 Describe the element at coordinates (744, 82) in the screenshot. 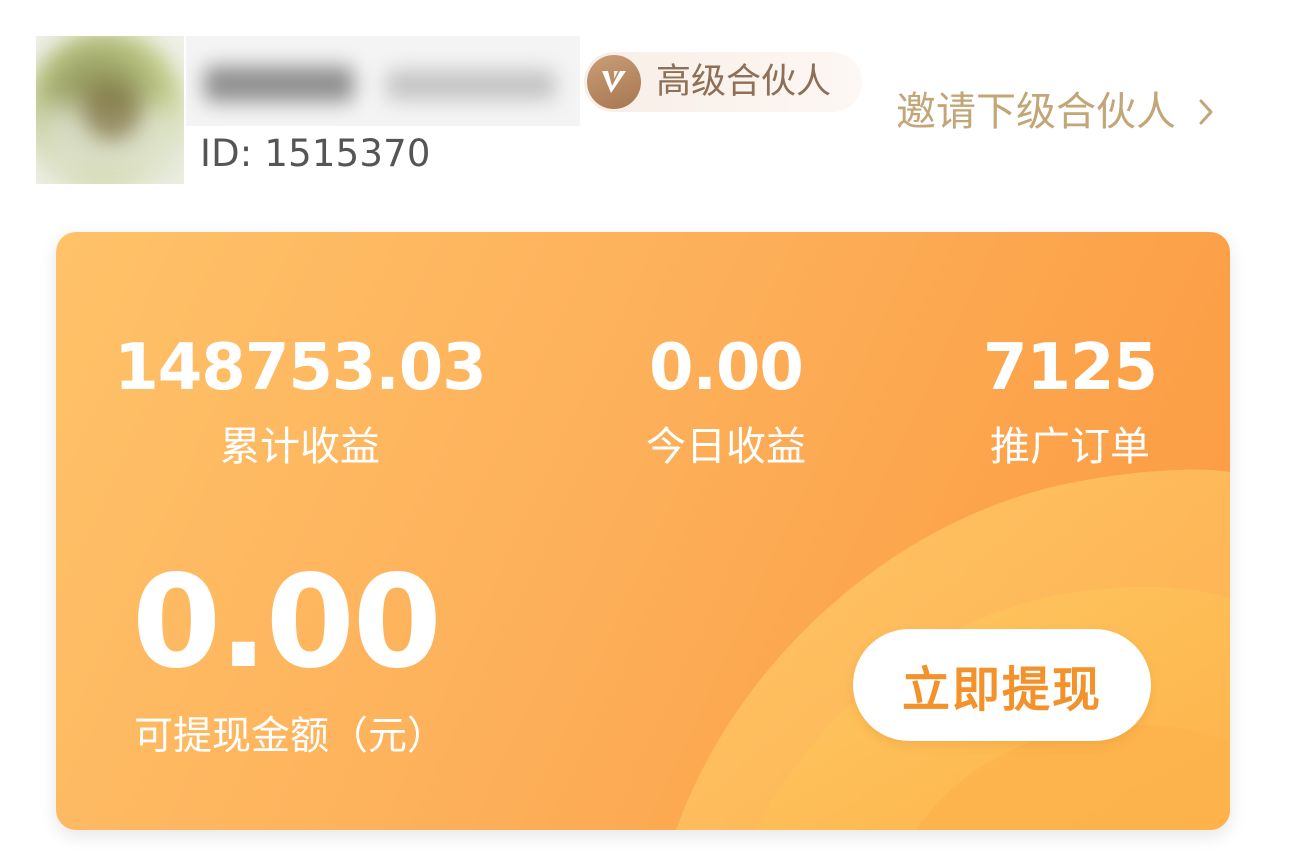

I see `level-label: 高级合伙人` at that location.